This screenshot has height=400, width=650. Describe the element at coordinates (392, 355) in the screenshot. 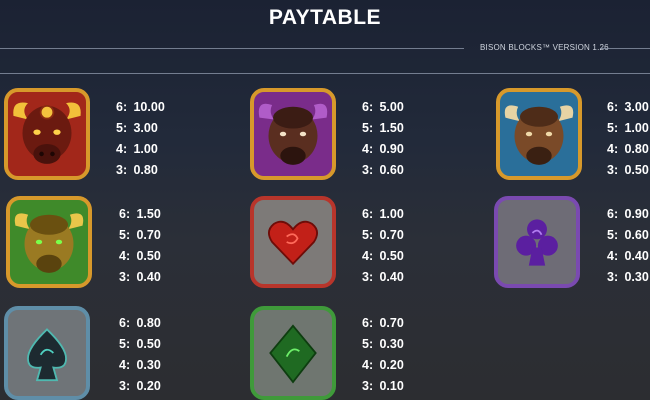

I see `paytable-values: 6: 0.70 5: 0.30 4: 0.20 3: 0.10` at that location.